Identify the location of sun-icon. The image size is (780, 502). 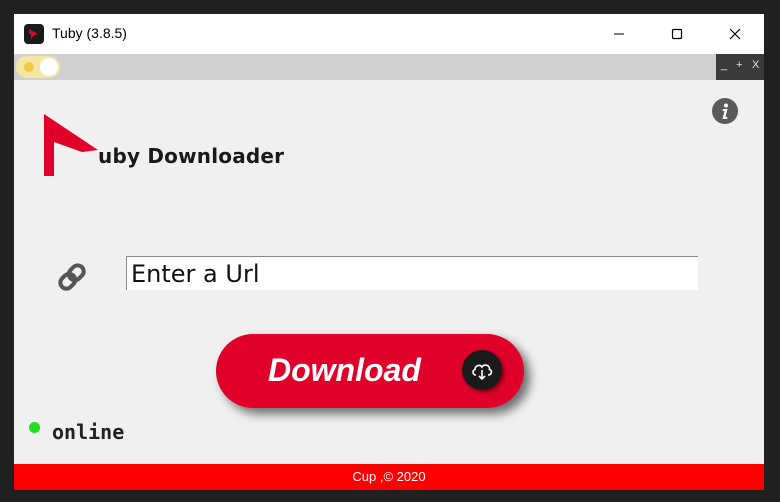
(29, 67).